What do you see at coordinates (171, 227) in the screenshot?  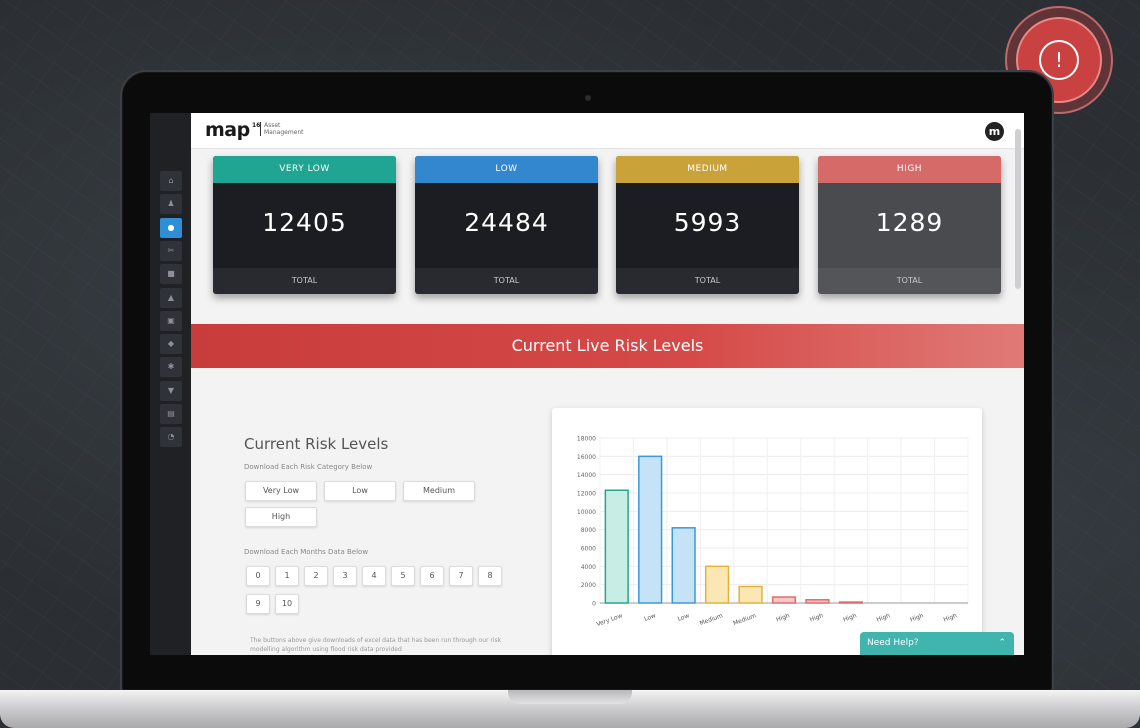 I see `water-drop-icon: ●` at bounding box center [171, 227].